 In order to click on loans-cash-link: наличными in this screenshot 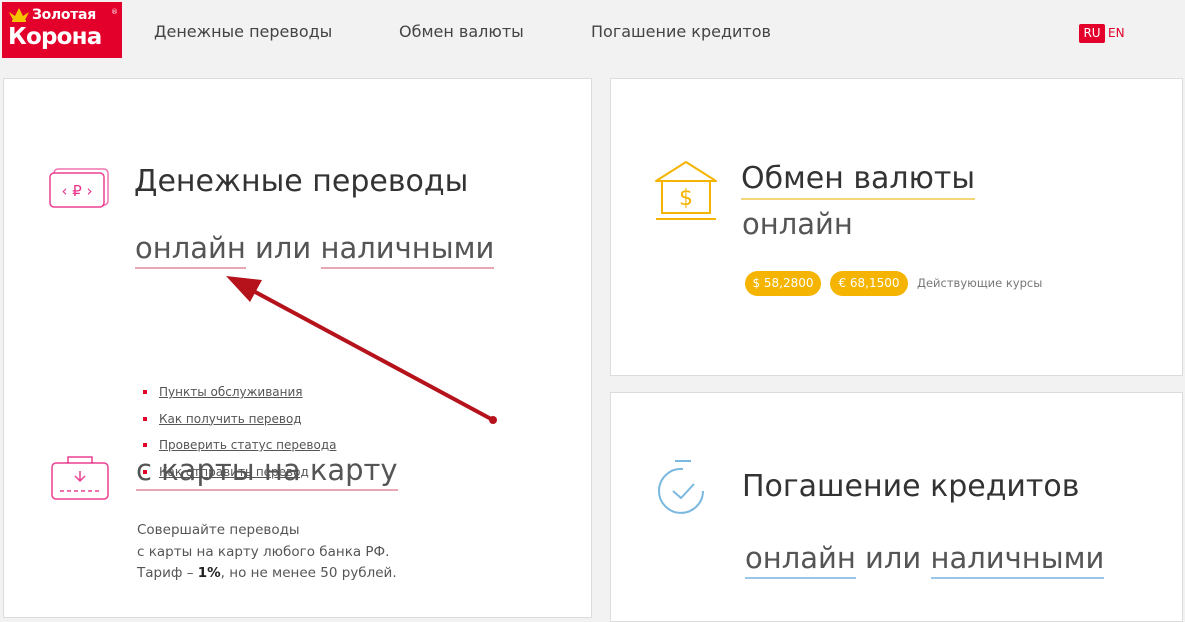, I will do `click(1017, 560)`.